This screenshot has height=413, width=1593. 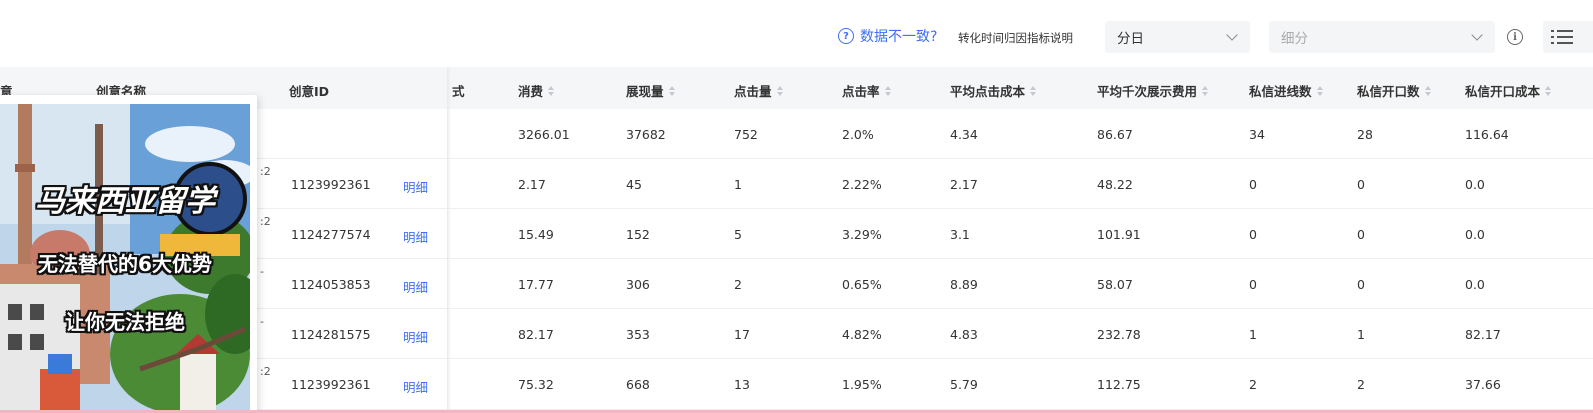 What do you see at coordinates (1177, 37) in the screenshot?
I see `granularity-select: 分日` at bounding box center [1177, 37].